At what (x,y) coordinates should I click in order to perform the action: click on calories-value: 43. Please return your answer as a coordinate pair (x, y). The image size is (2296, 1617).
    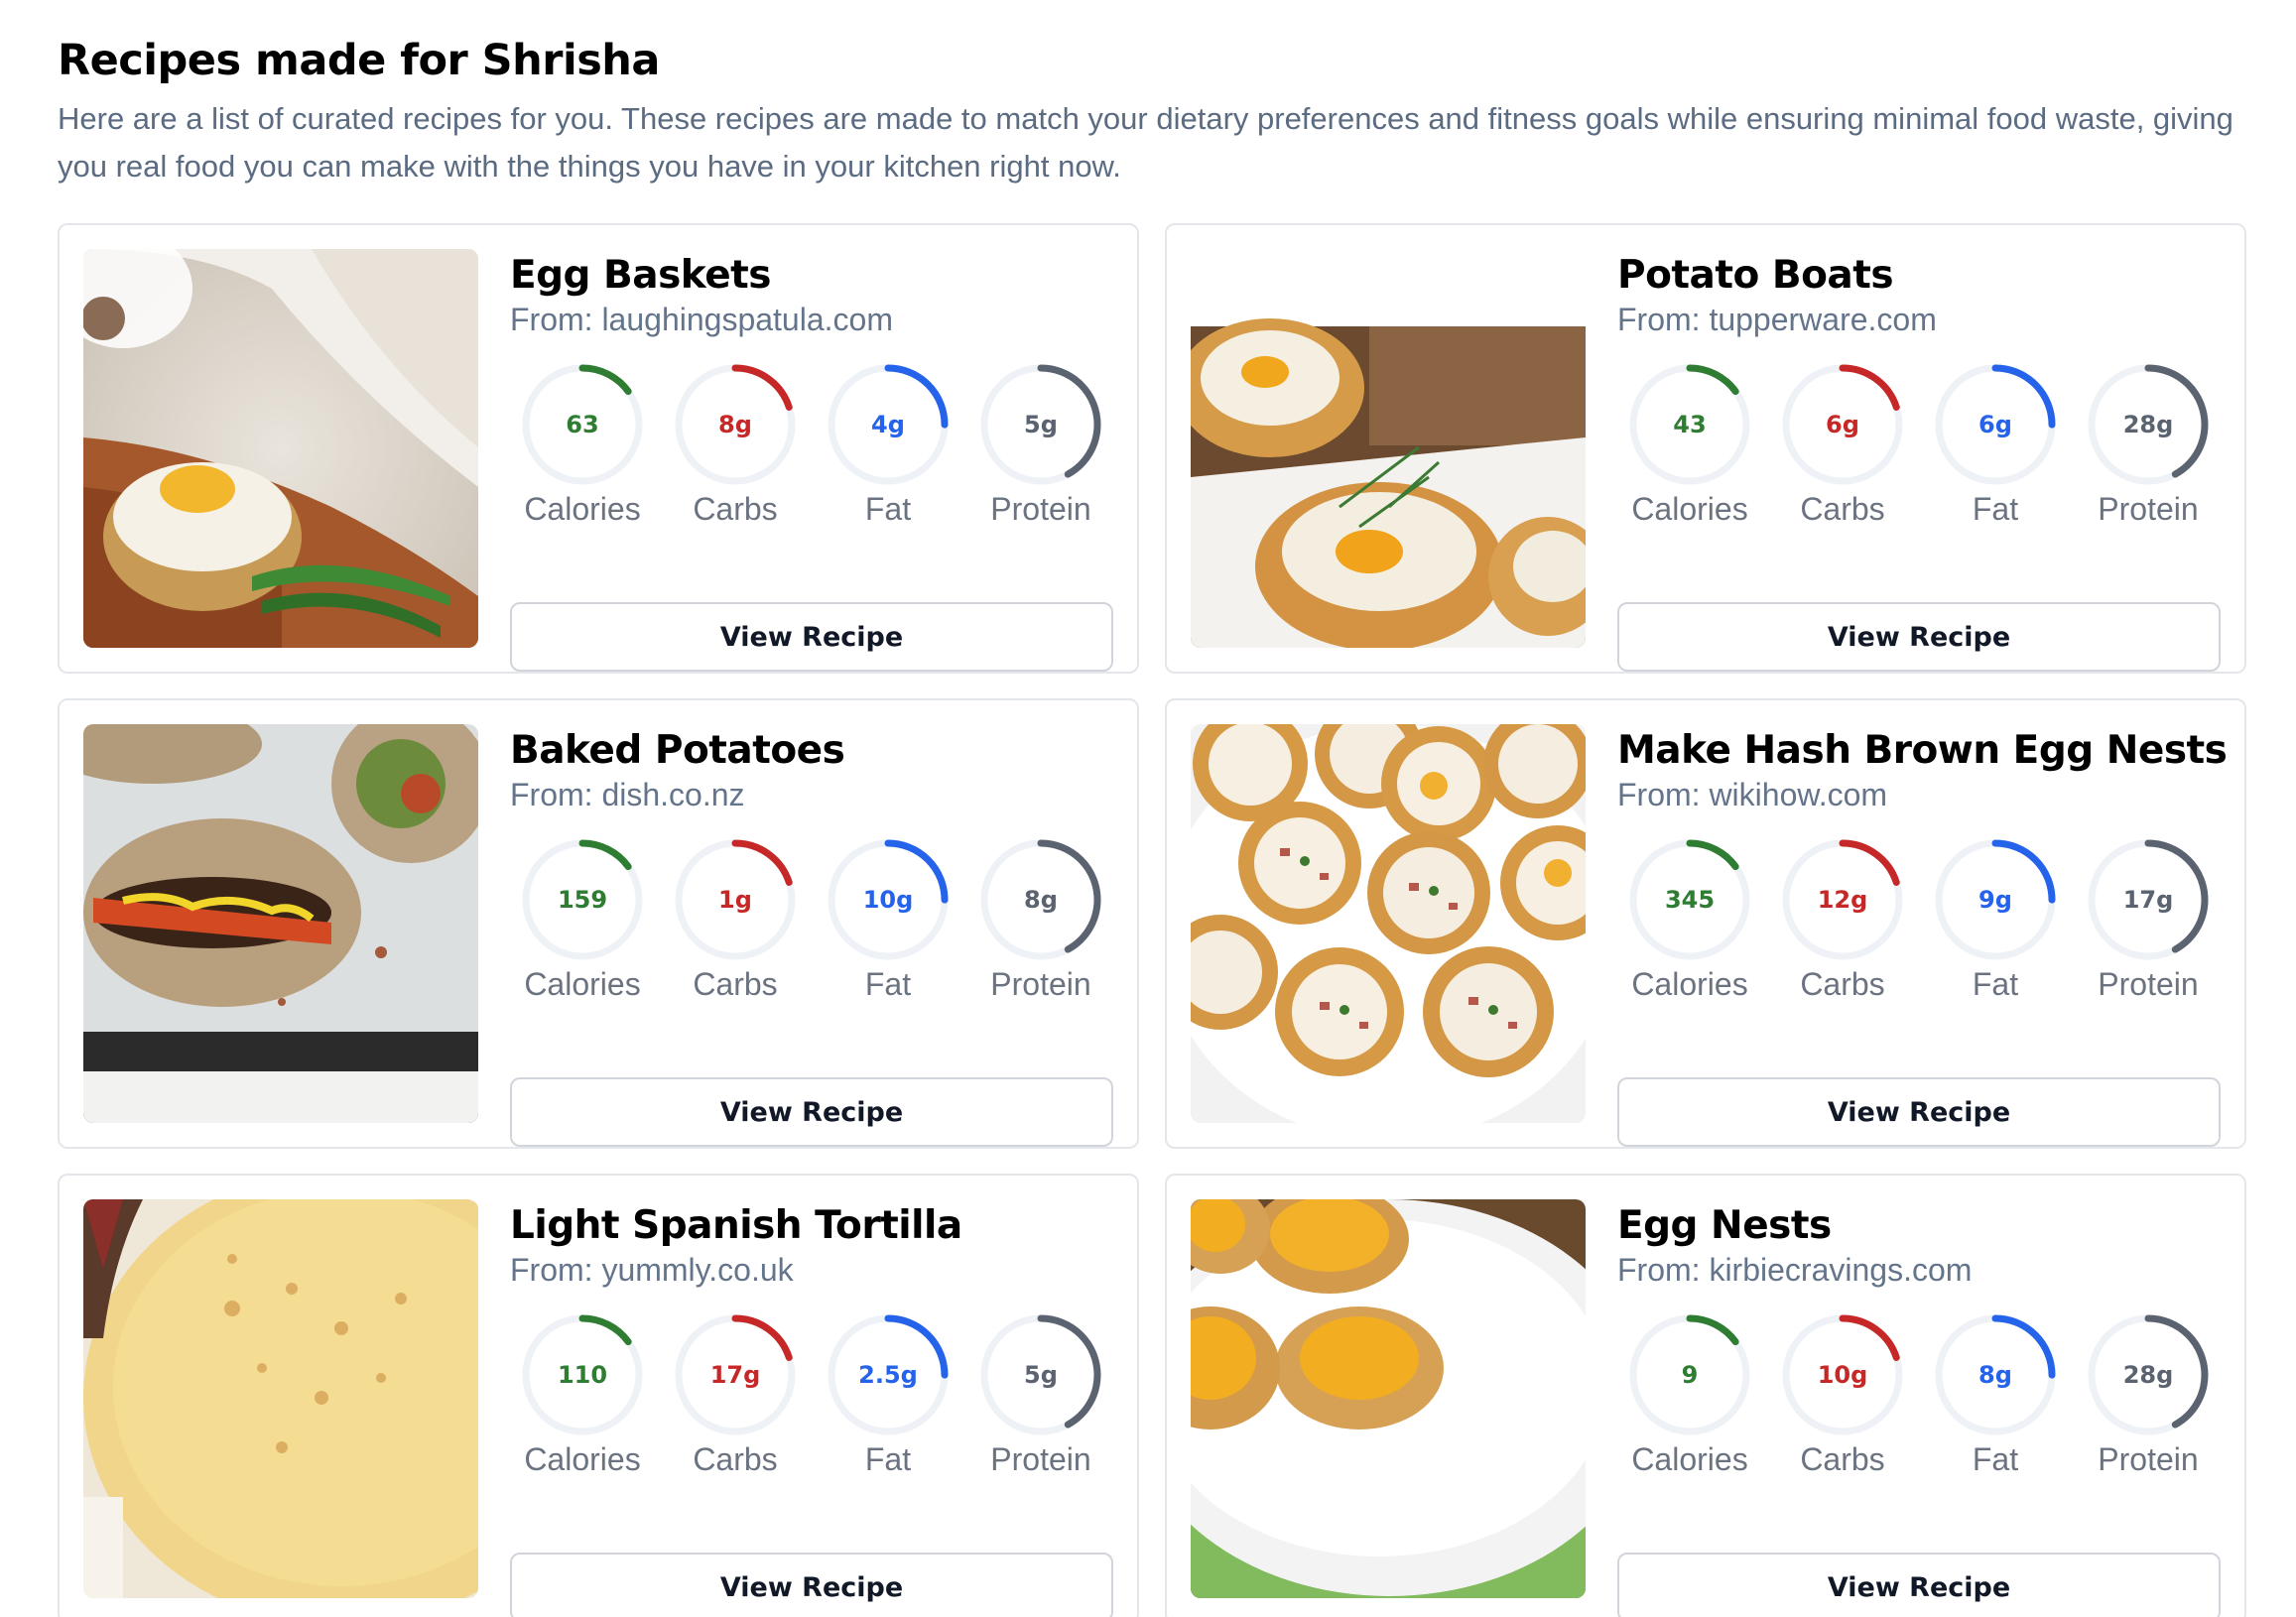
    Looking at the image, I should click on (1690, 424).